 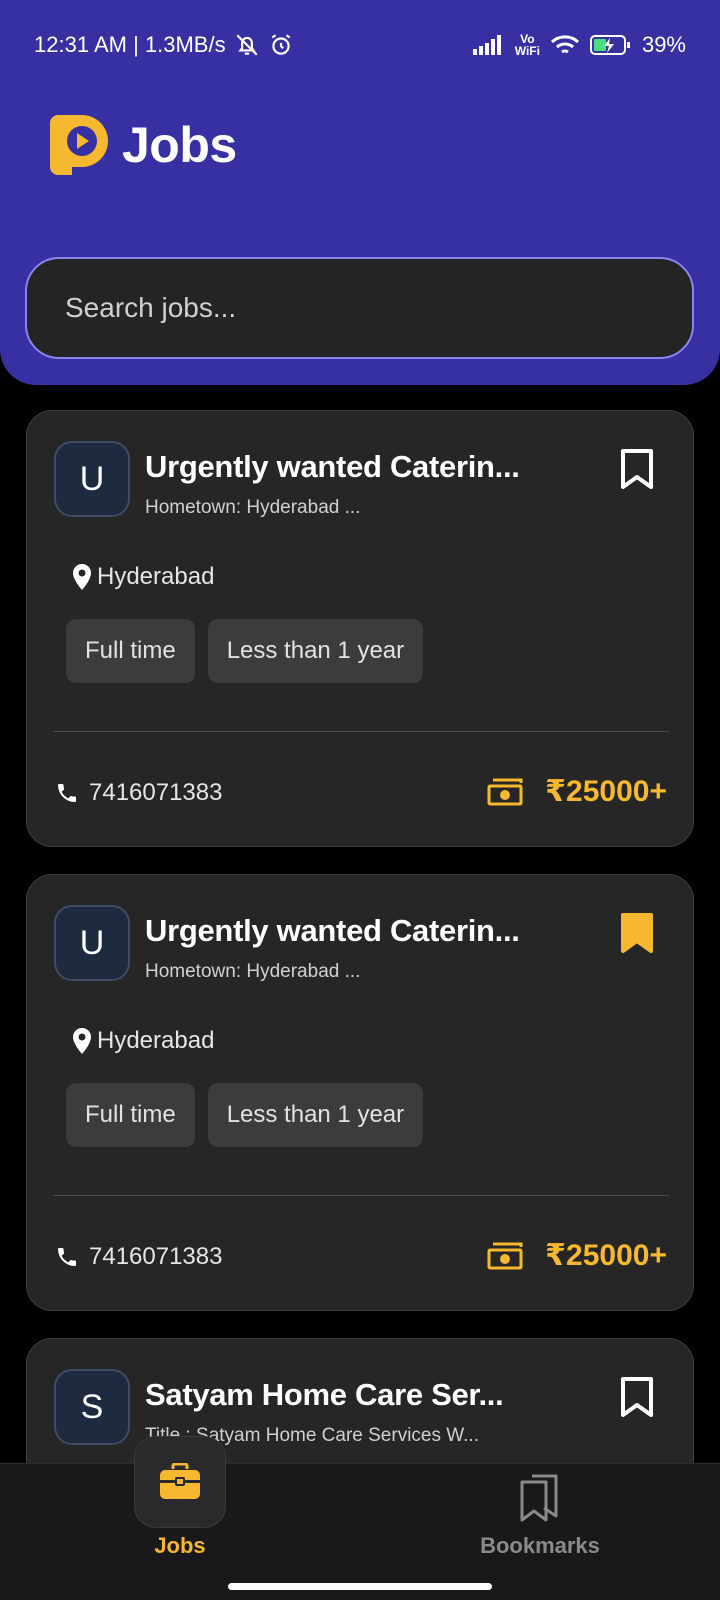 I want to click on status-left: 12:31 AM | 1.3MB/s, so click(x=164, y=45).